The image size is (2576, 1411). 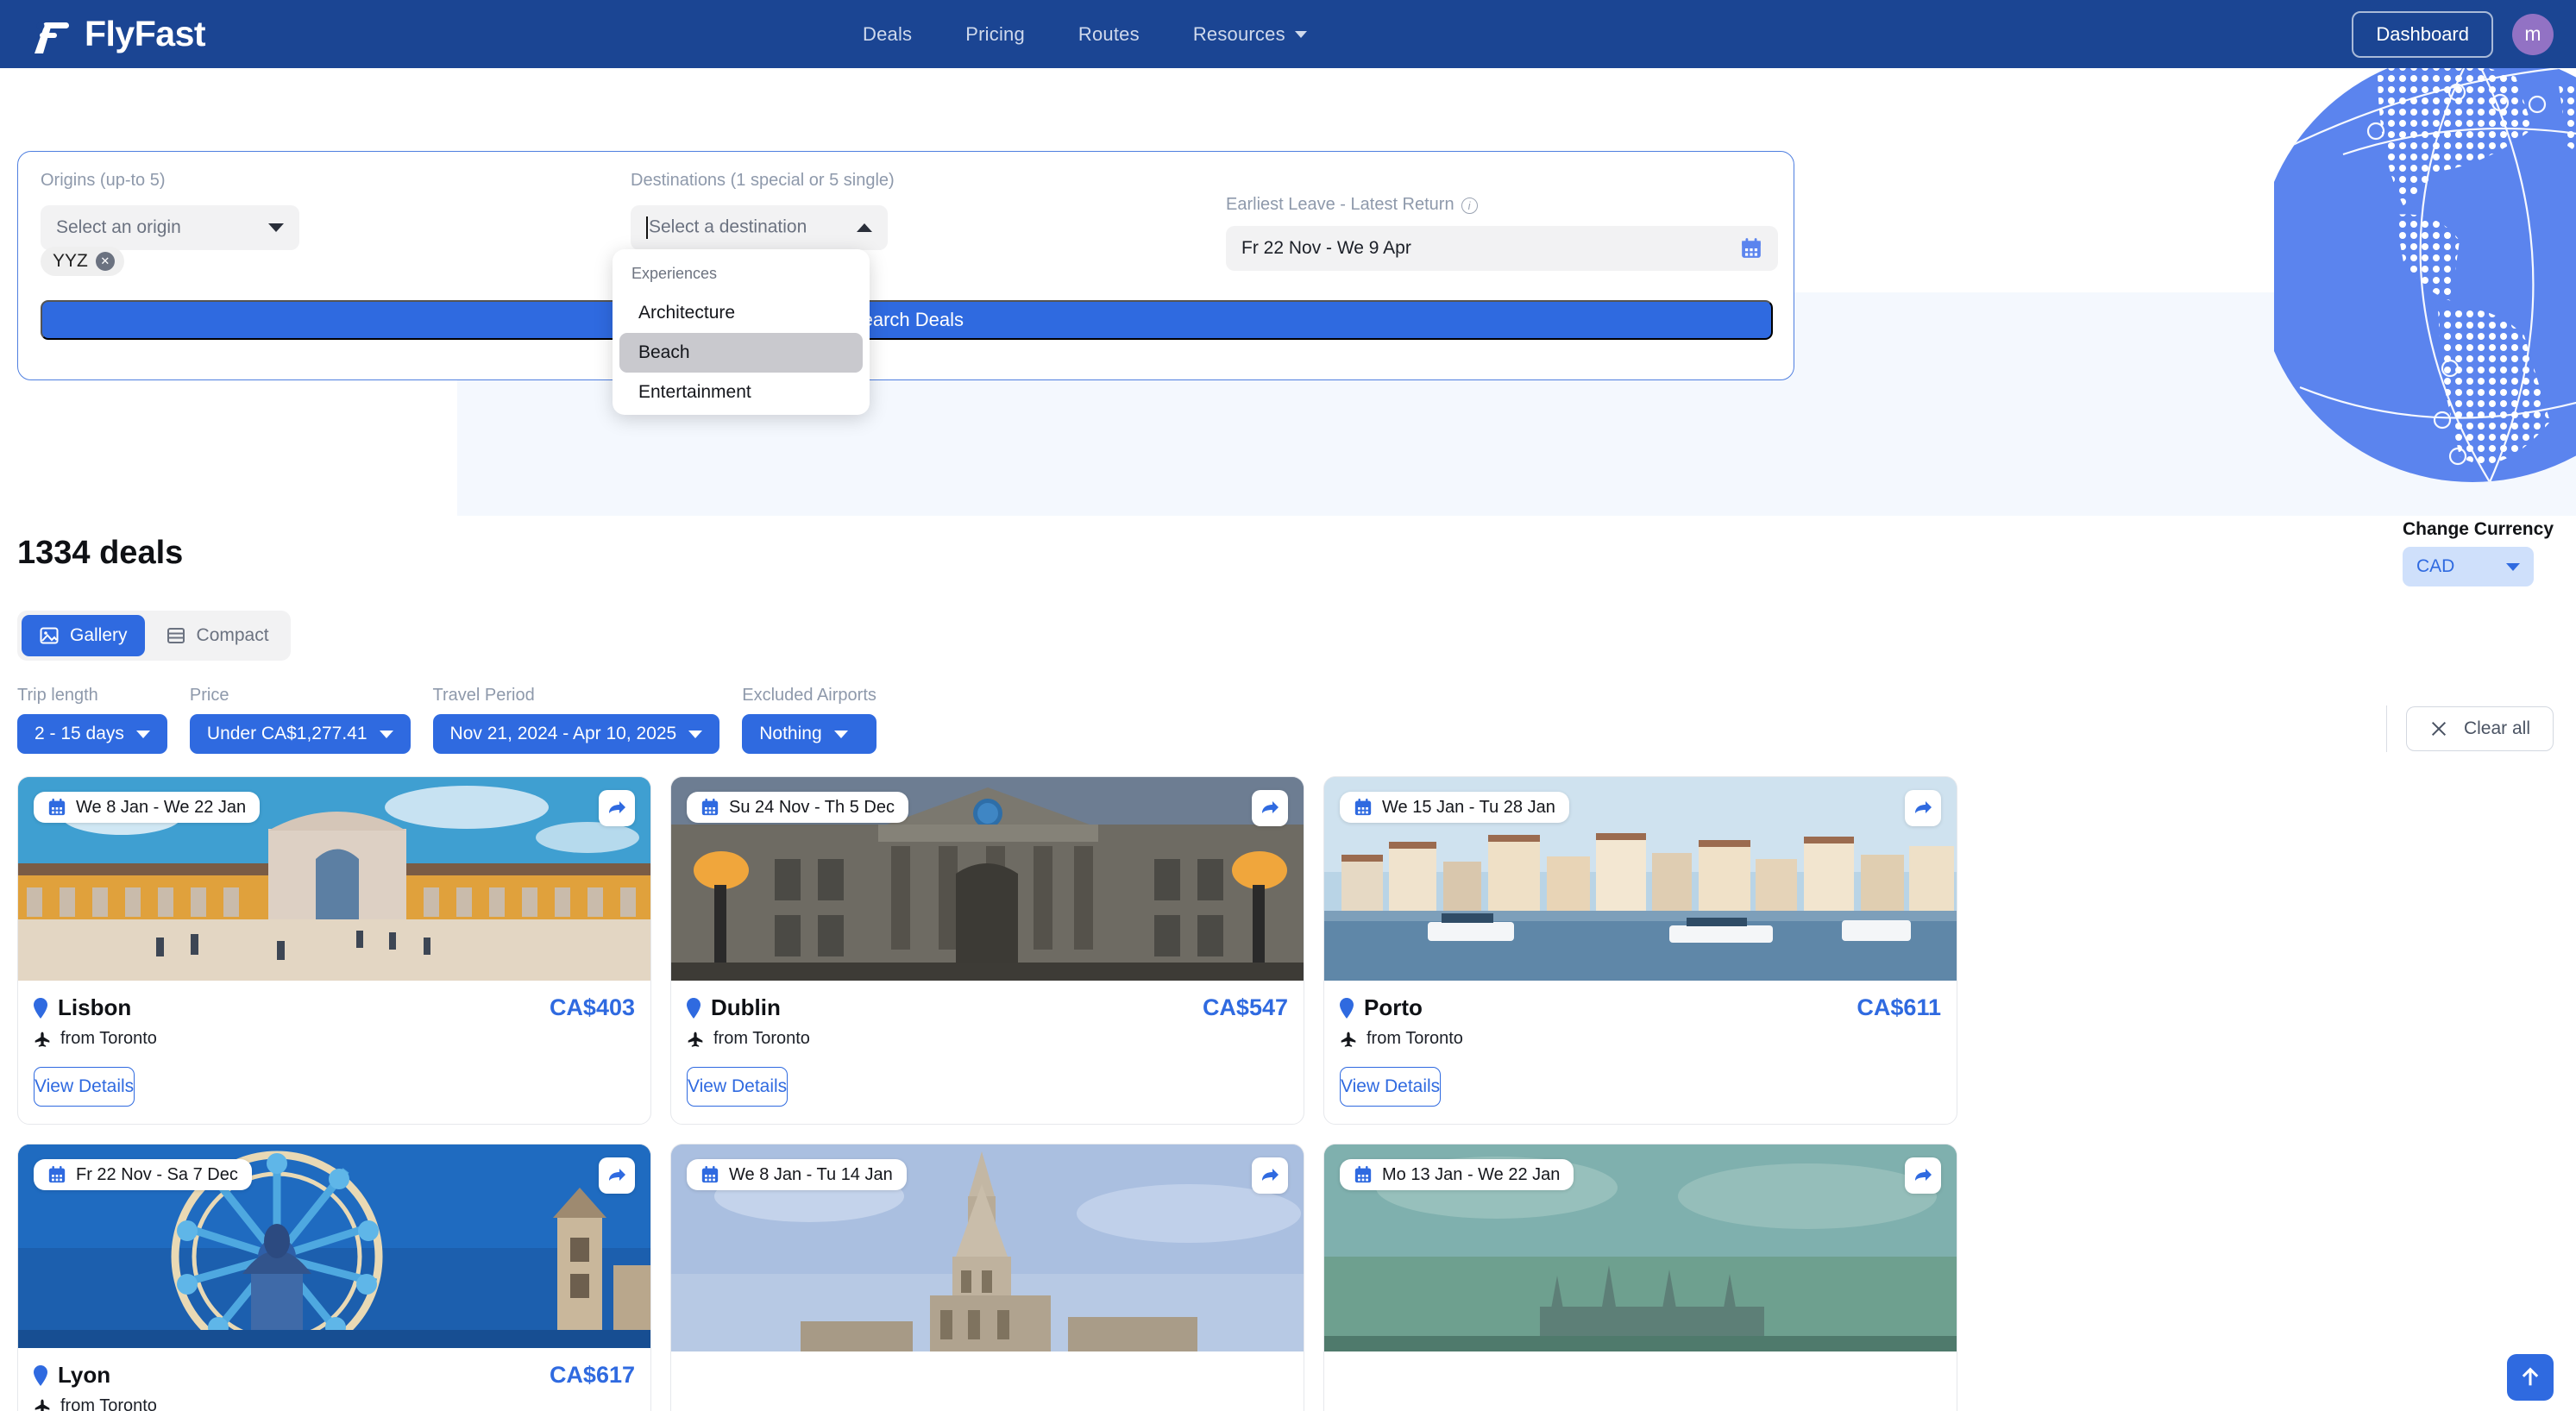 What do you see at coordinates (1326, 248) in the screenshot?
I see `date-range-value: Fr 22 Nov - We 9 Apr` at bounding box center [1326, 248].